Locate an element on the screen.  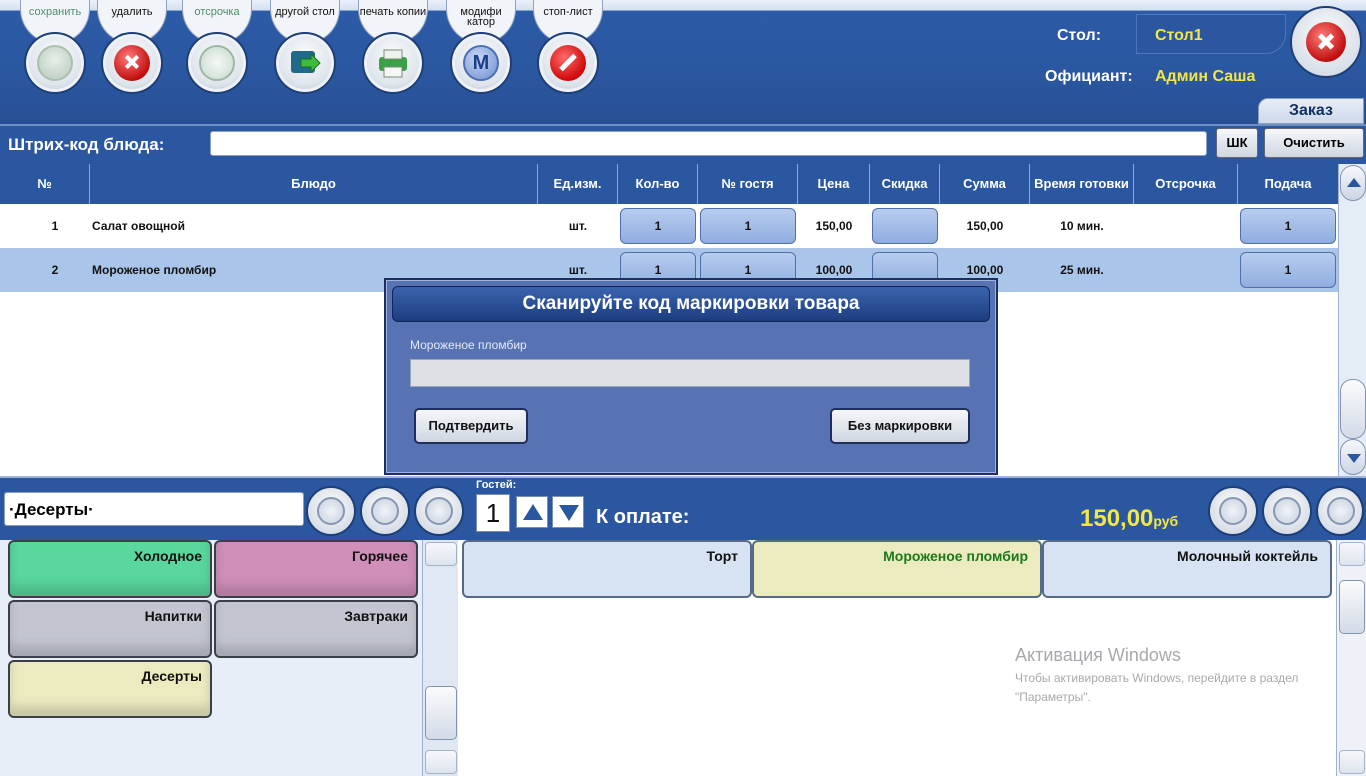
delete-icon is located at coordinates (132, 63).